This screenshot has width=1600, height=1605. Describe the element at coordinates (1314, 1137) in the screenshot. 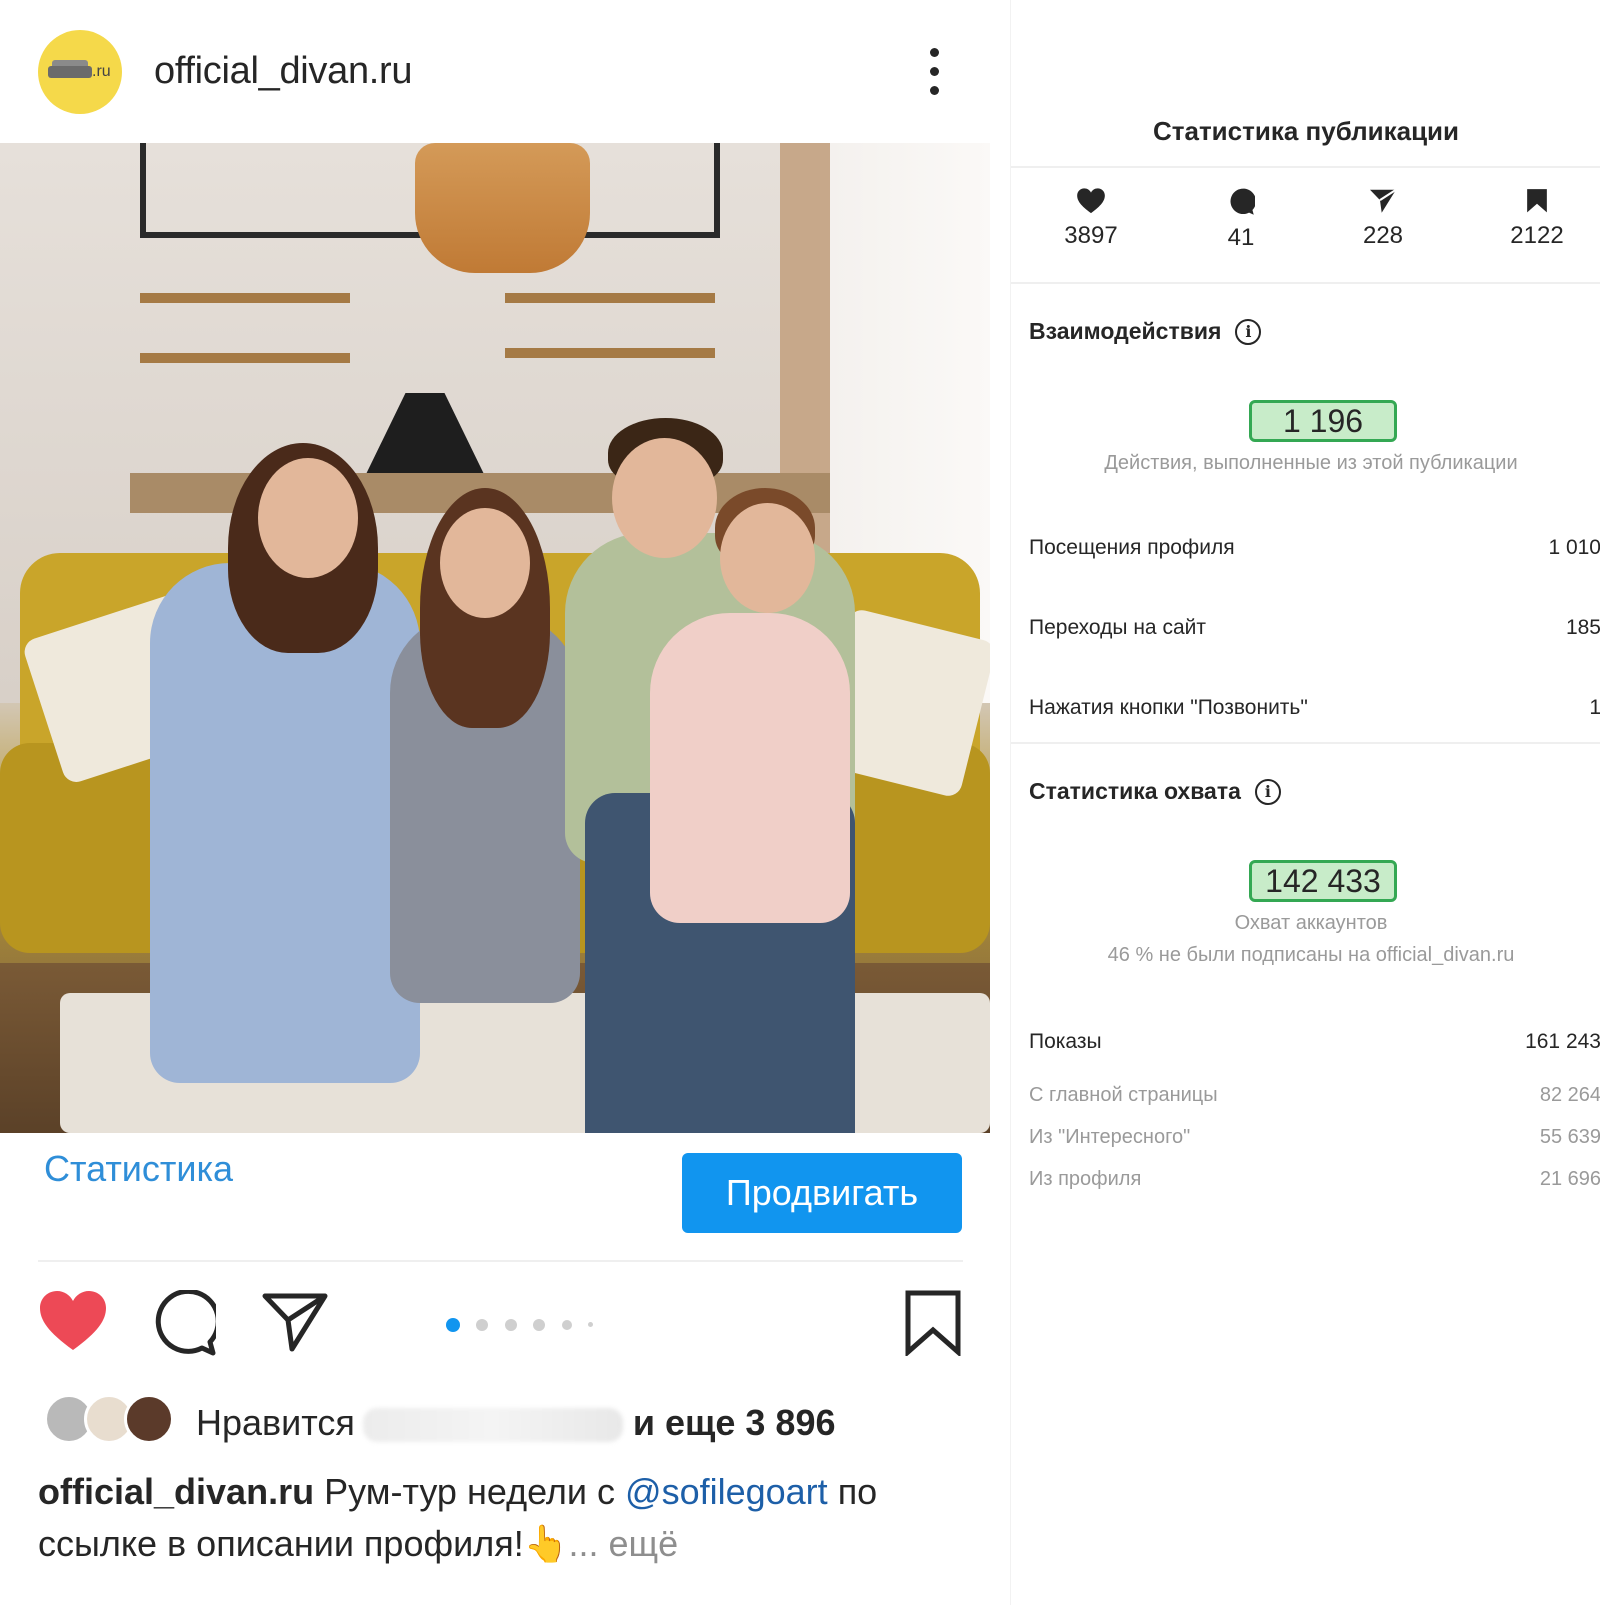

I see `impressions-source-row: Из "Интересного" 55 639` at that location.